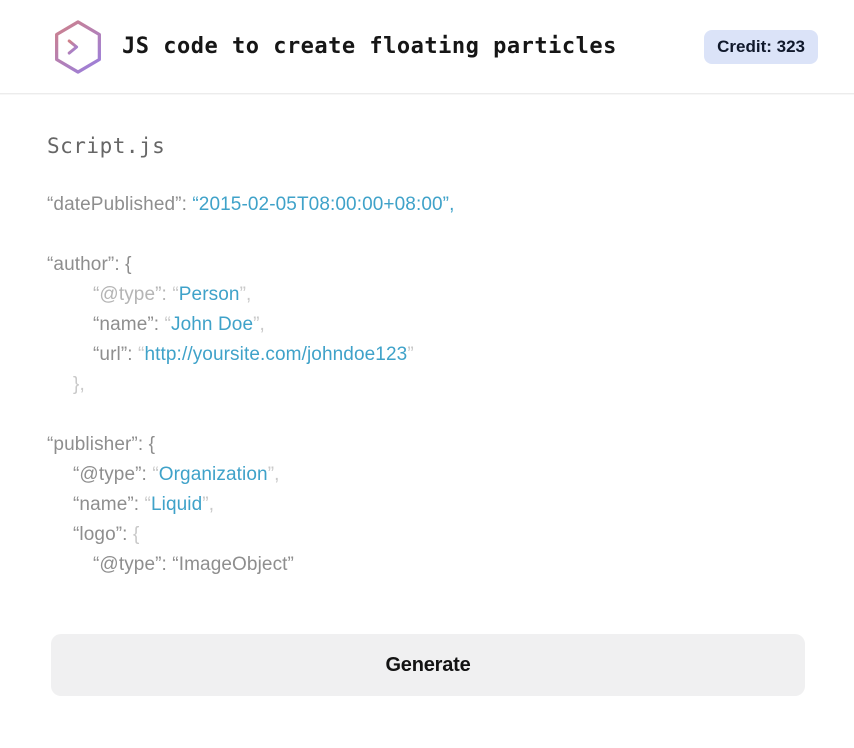  Describe the element at coordinates (426, 475) in the screenshot. I see `code-line-publisher-type: “@type”: “Organization”,` at that location.